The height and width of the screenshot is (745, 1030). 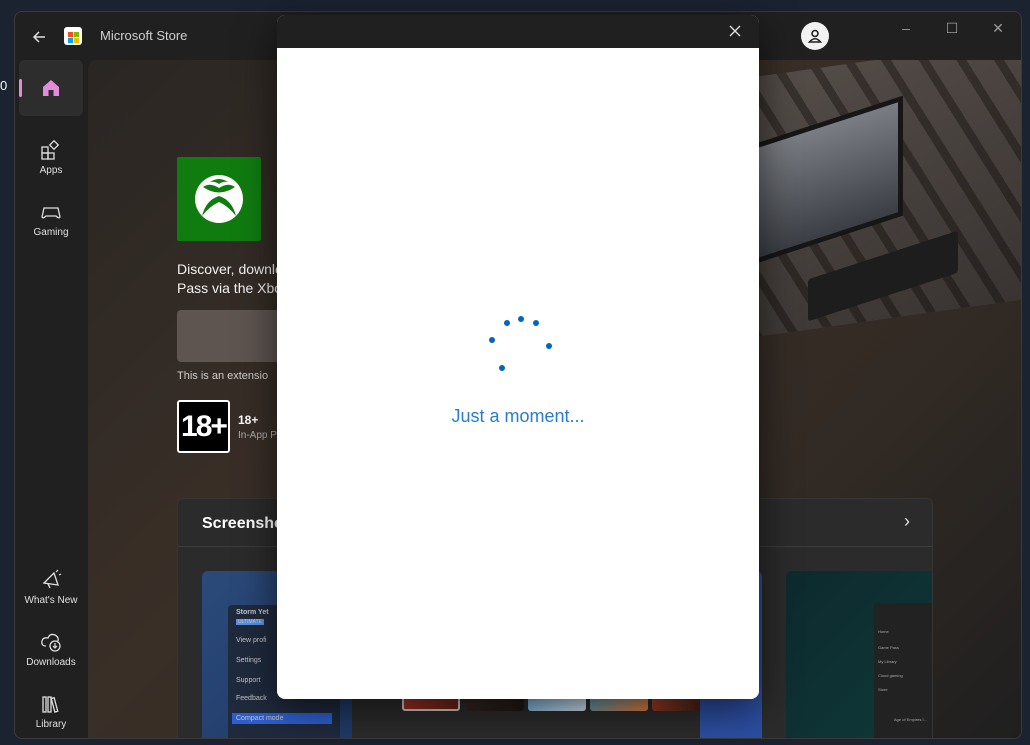 I want to click on sidebar: Apps Gaming What's New Downloads Library, so click(x=51, y=399).